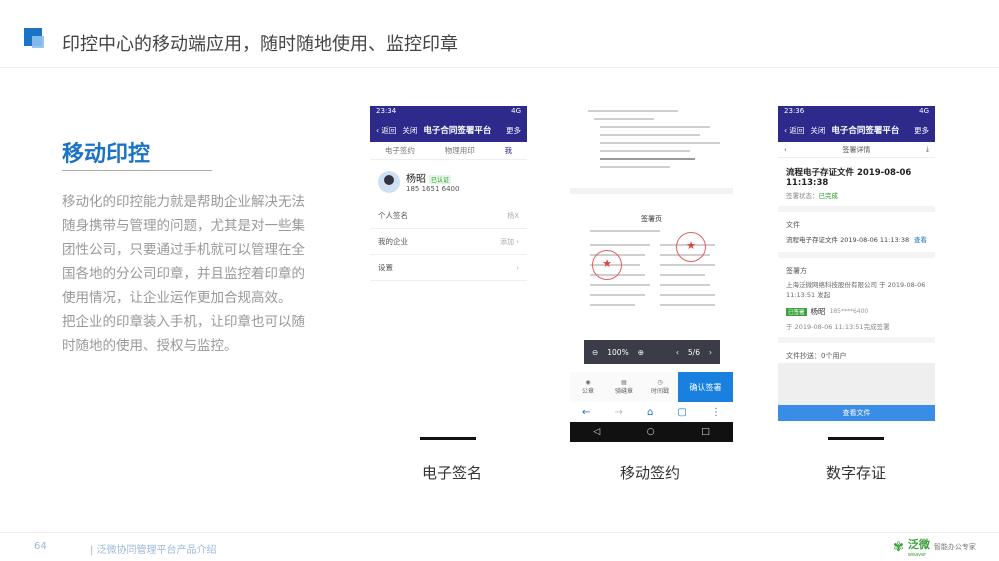 Image resolution: width=999 pixels, height=561 pixels. I want to click on prev-page-icon: ‹, so click(677, 352).